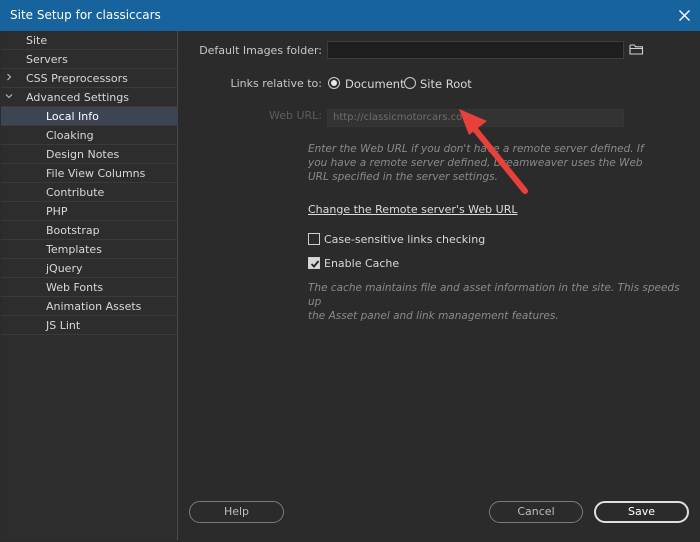  What do you see at coordinates (410, 83) in the screenshot?
I see `radio-site-root` at bounding box center [410, 83].